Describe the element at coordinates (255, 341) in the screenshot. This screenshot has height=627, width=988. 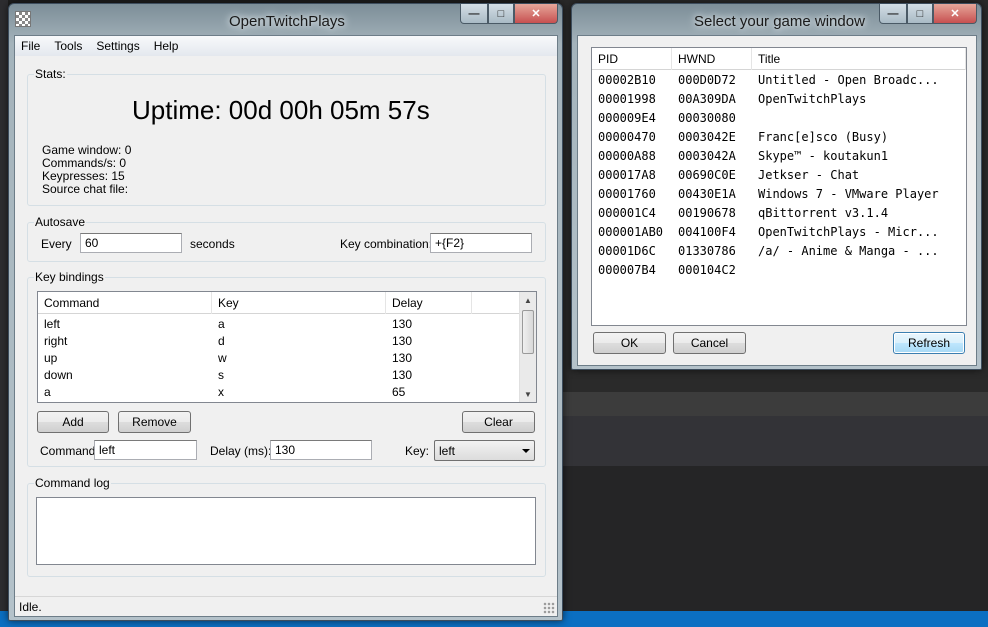
I see `binding-row: right d 130` at that location.